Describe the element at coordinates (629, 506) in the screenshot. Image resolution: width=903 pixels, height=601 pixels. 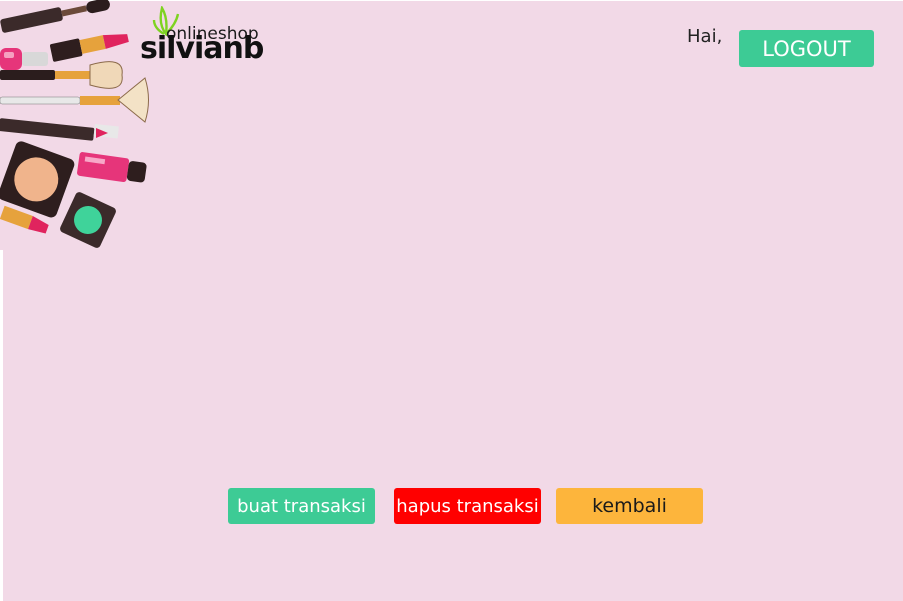
I see `back-button: kembali` at that location.